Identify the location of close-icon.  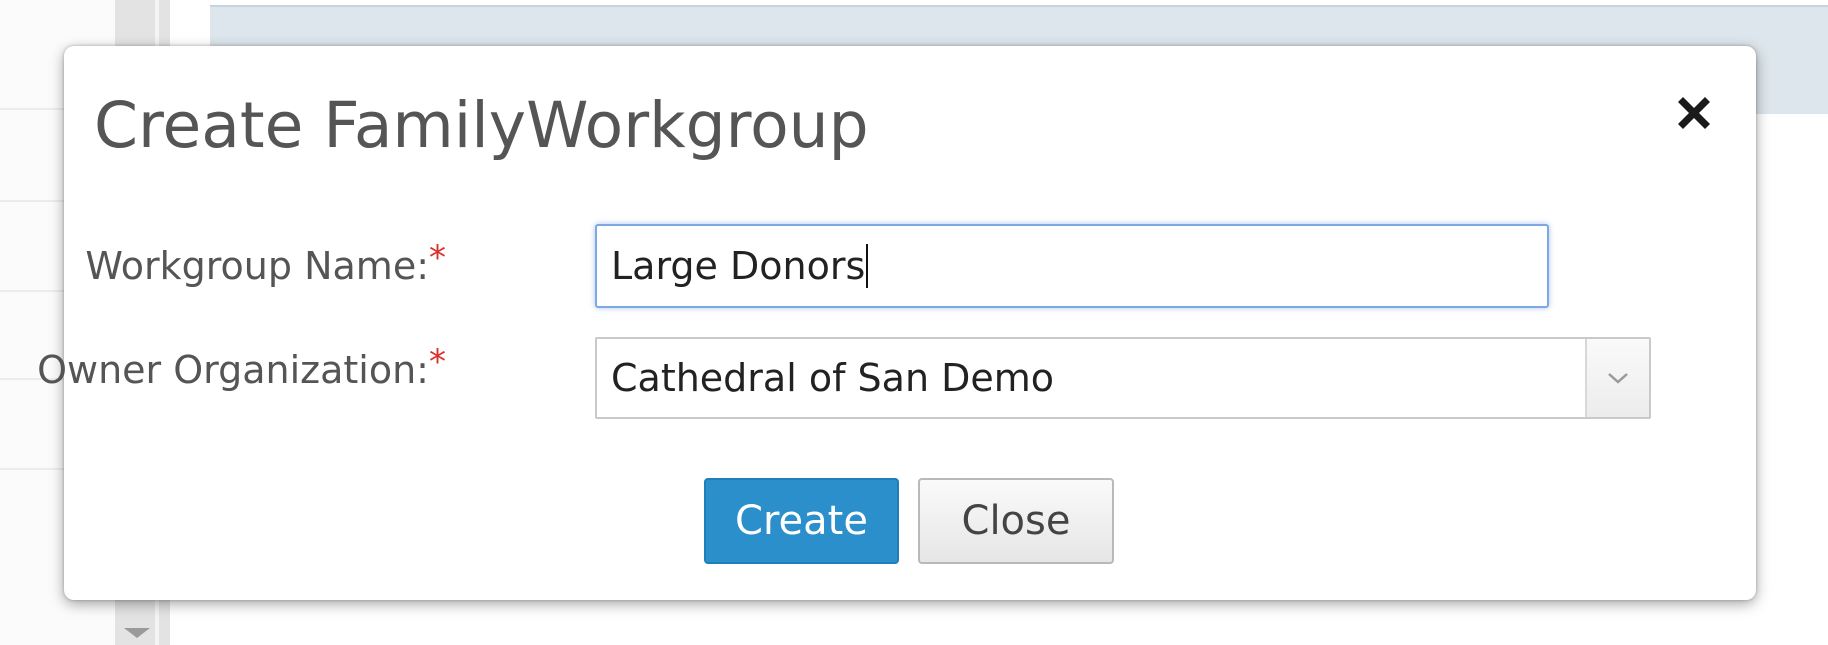
(1694, 113).